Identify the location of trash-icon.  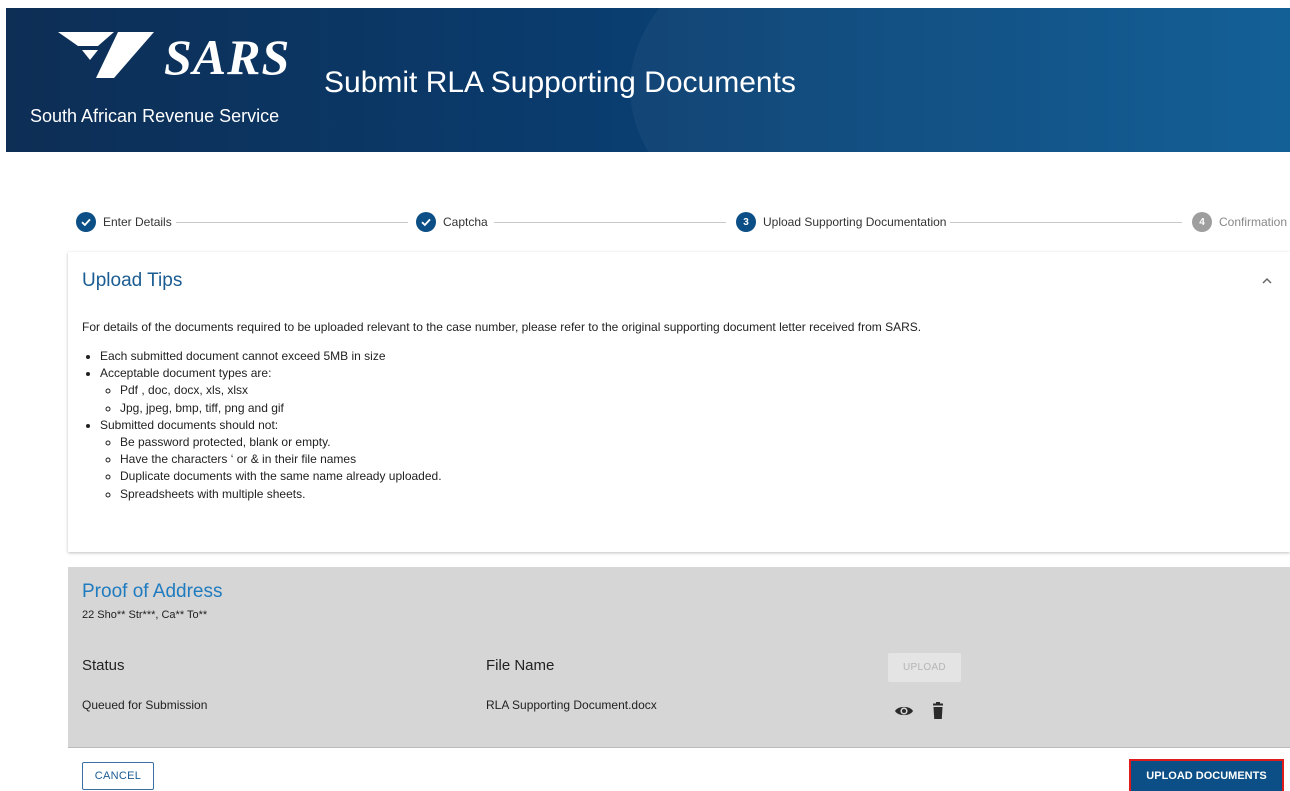
(938, 711).